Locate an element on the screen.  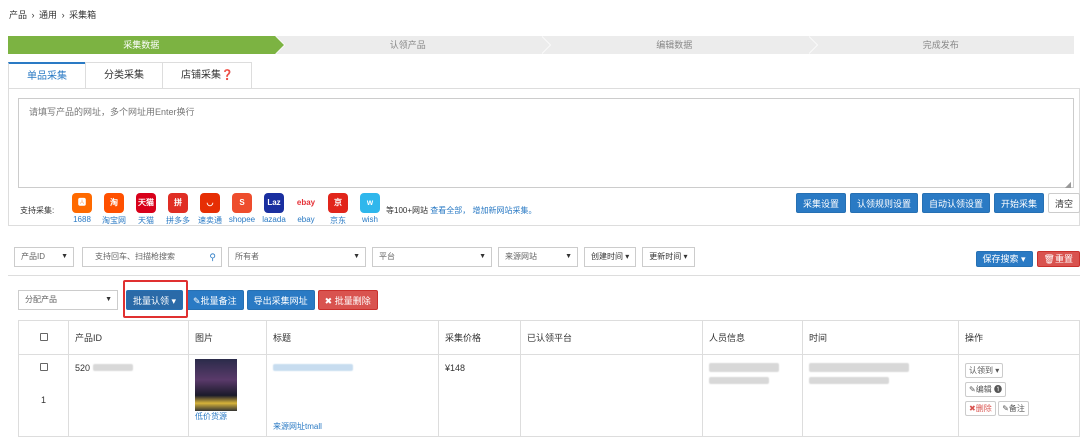
created-time-button: 创建时间 ▾ is located at coordinates (610, 257).